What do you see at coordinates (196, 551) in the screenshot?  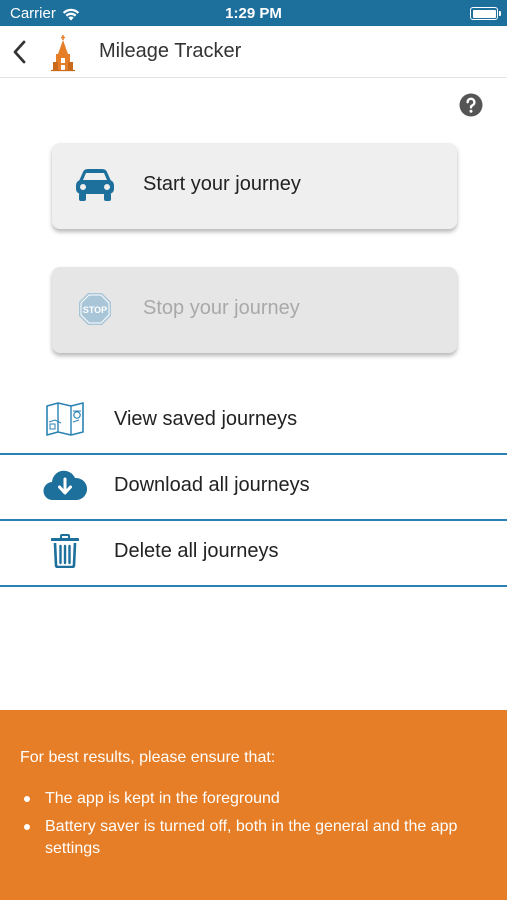 I see `delete-all-journeys-label: Delete all journeys` at bounding box center [196, 551].